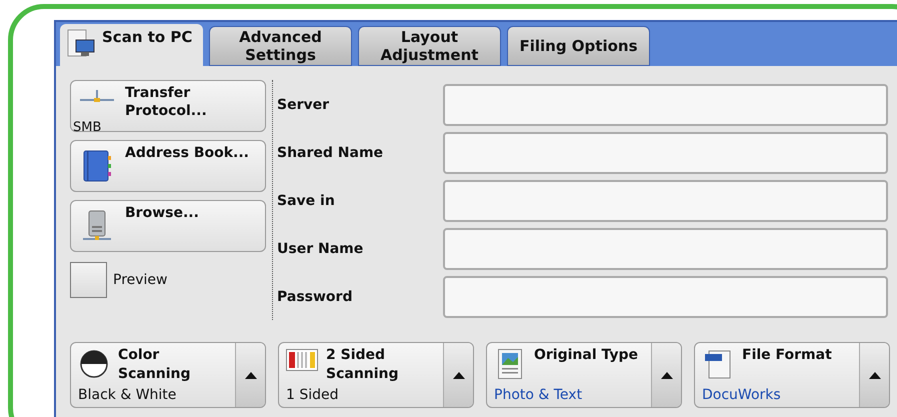 This screenshot has height=417, width=897. I want to click on field-label: User Name, so click(320, 249).